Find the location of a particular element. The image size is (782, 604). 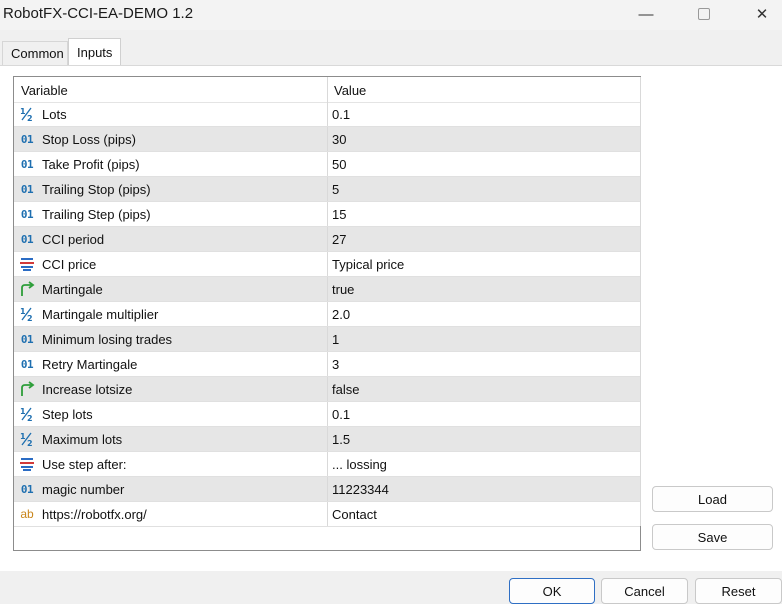

variable-value: false is located at coordinates (345, 389).